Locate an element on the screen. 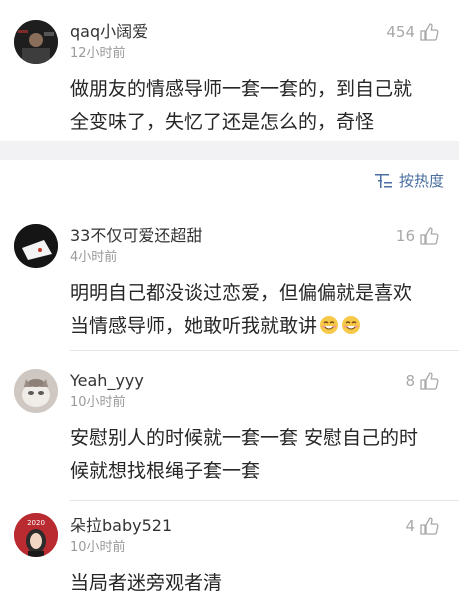 The image size is (459, 603). like-button: 454 is located at coordinates (412, 32).